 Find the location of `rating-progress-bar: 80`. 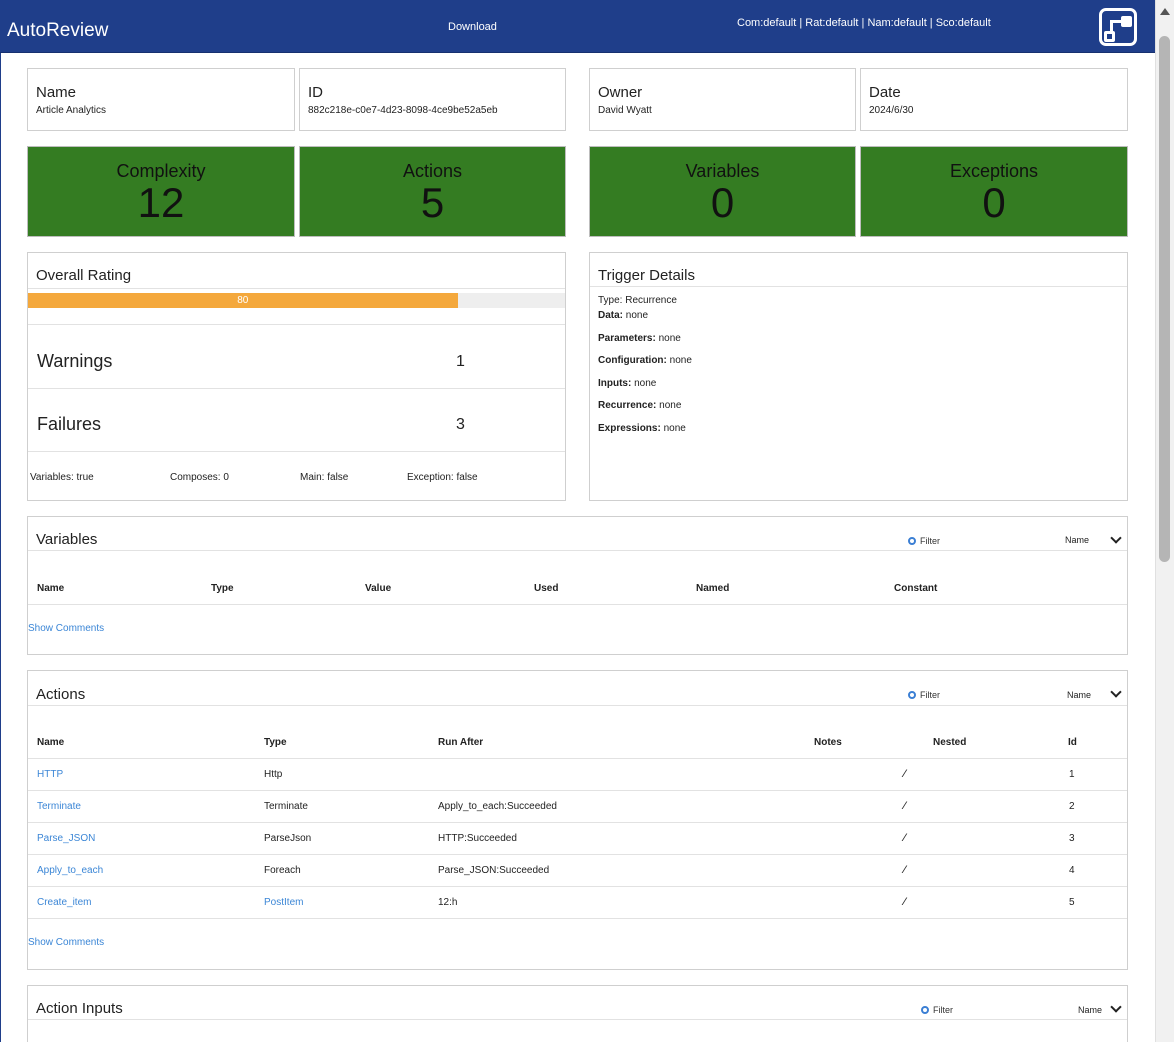

rating-progress-bar: 80 is located at coordinates (296, 300).